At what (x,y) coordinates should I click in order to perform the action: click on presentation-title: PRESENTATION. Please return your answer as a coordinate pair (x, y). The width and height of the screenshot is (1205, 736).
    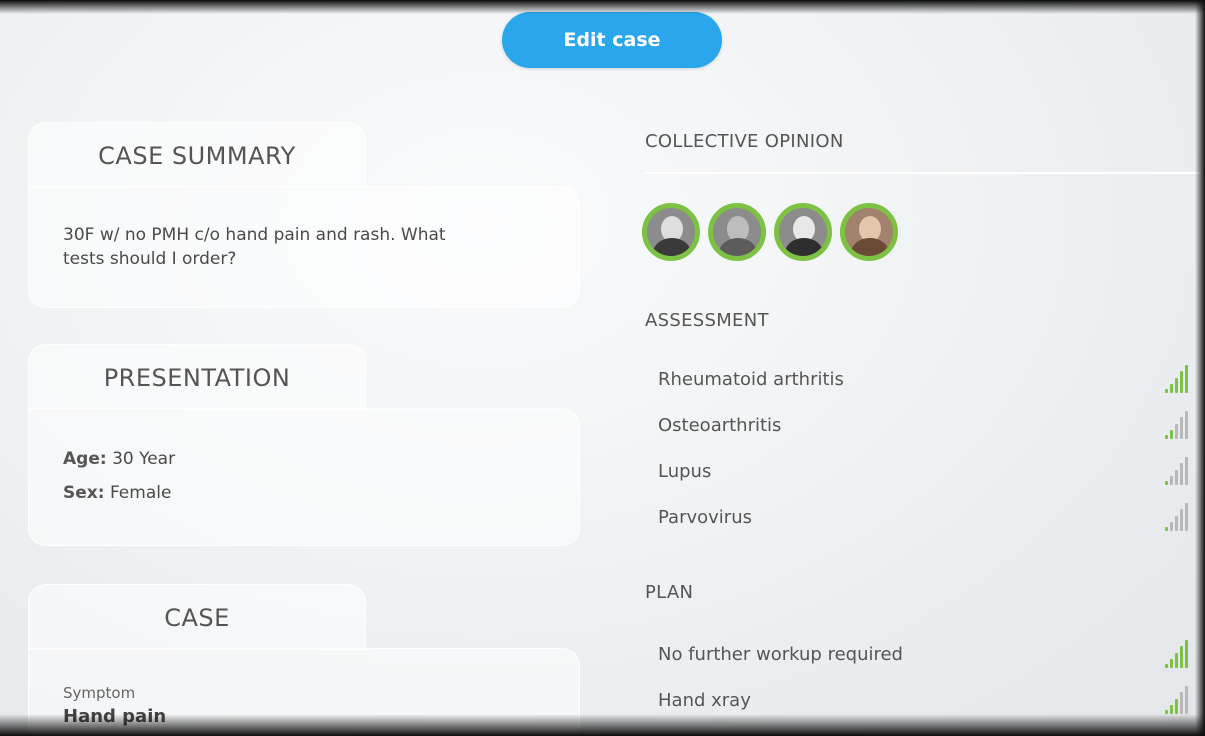
    Looking at the image, I should click on (197, 377).